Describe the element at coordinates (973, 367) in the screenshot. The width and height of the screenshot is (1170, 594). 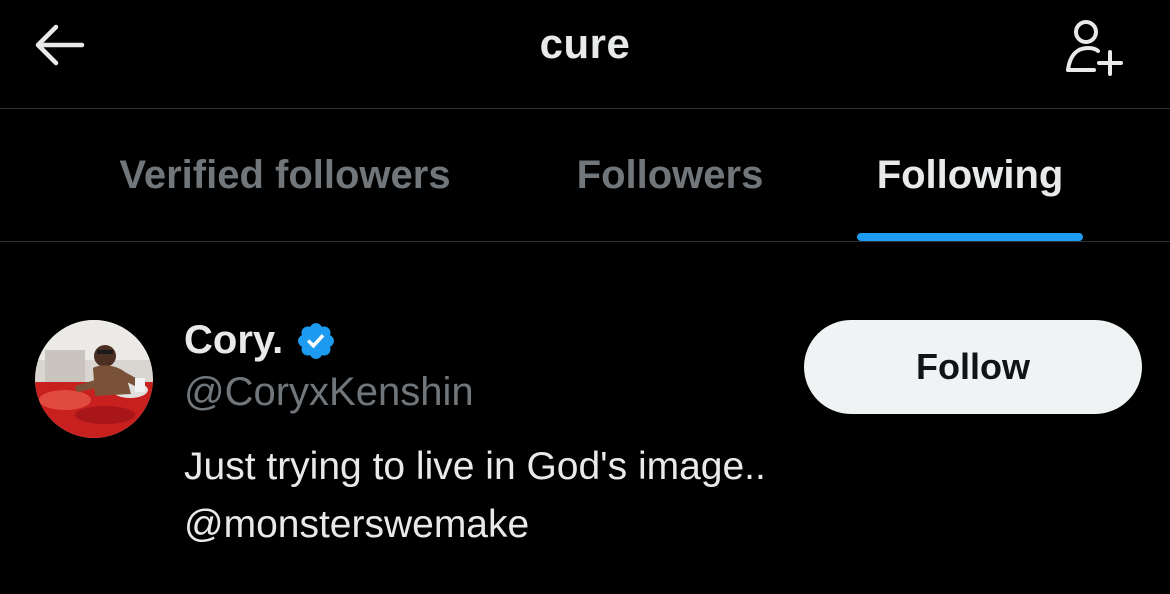
I see `follow-button: Follow` at that location.